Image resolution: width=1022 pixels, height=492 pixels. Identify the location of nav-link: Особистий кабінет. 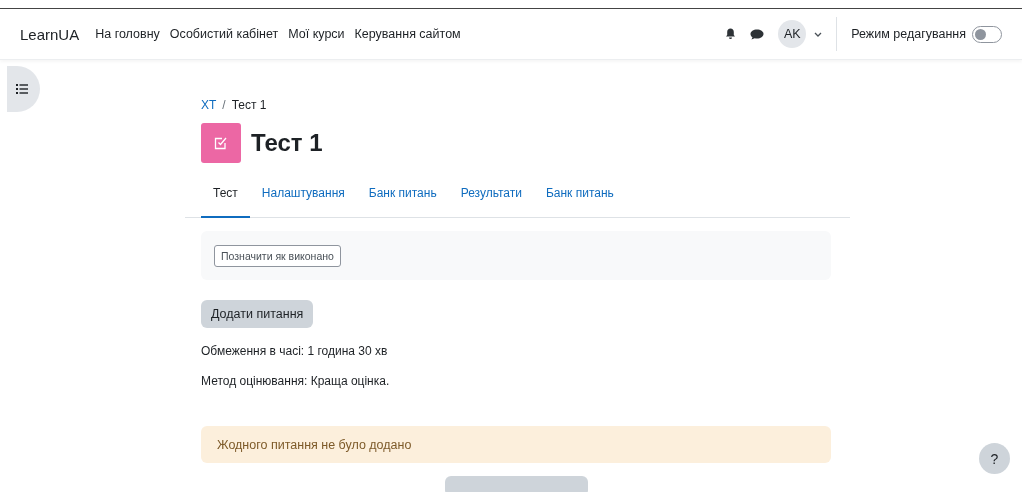
(224, 34).